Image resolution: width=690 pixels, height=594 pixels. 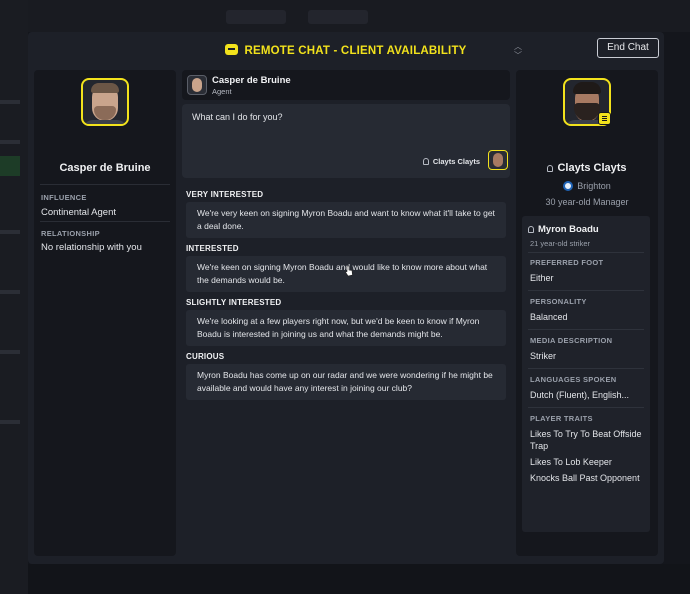 What do you see at coordinates (518, 51) in the screenshot?
I see `chevron-up-down-icon: ︿ ﹀` at bounding box center [518, 51].